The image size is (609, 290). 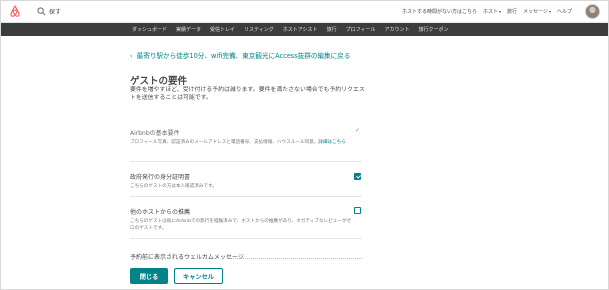 What do you see at coordinates (434, 29) in the screenshot?
I see `subnav-item-travel-coupon: 旅行クーポン` at bounding box center [434, 29].